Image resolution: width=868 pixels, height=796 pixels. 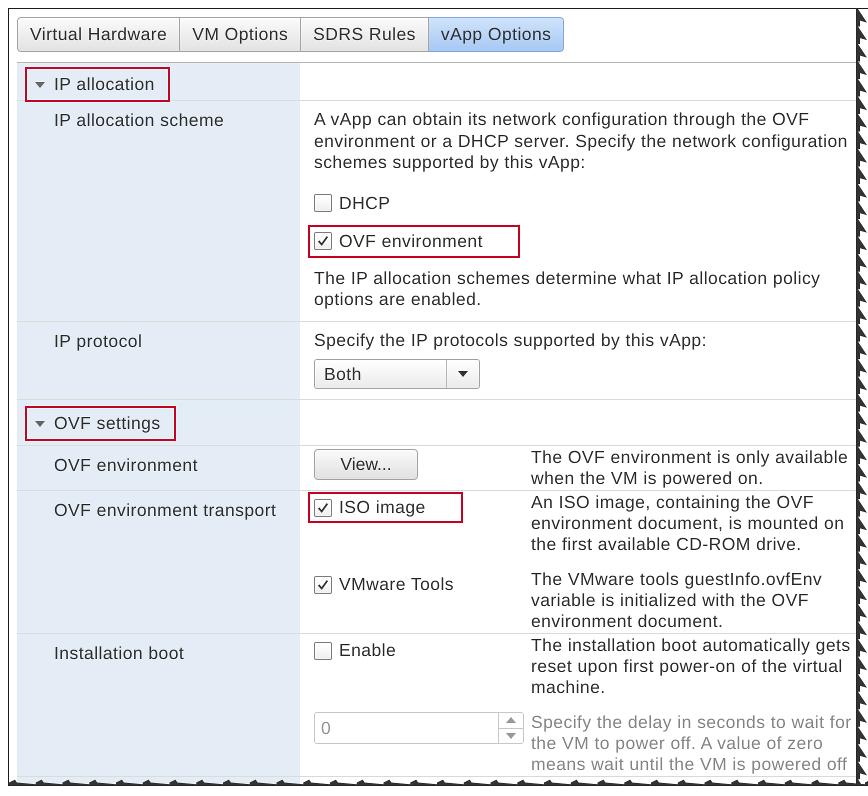 I want to click on tab: VM Options, so click(x=241, y=34).